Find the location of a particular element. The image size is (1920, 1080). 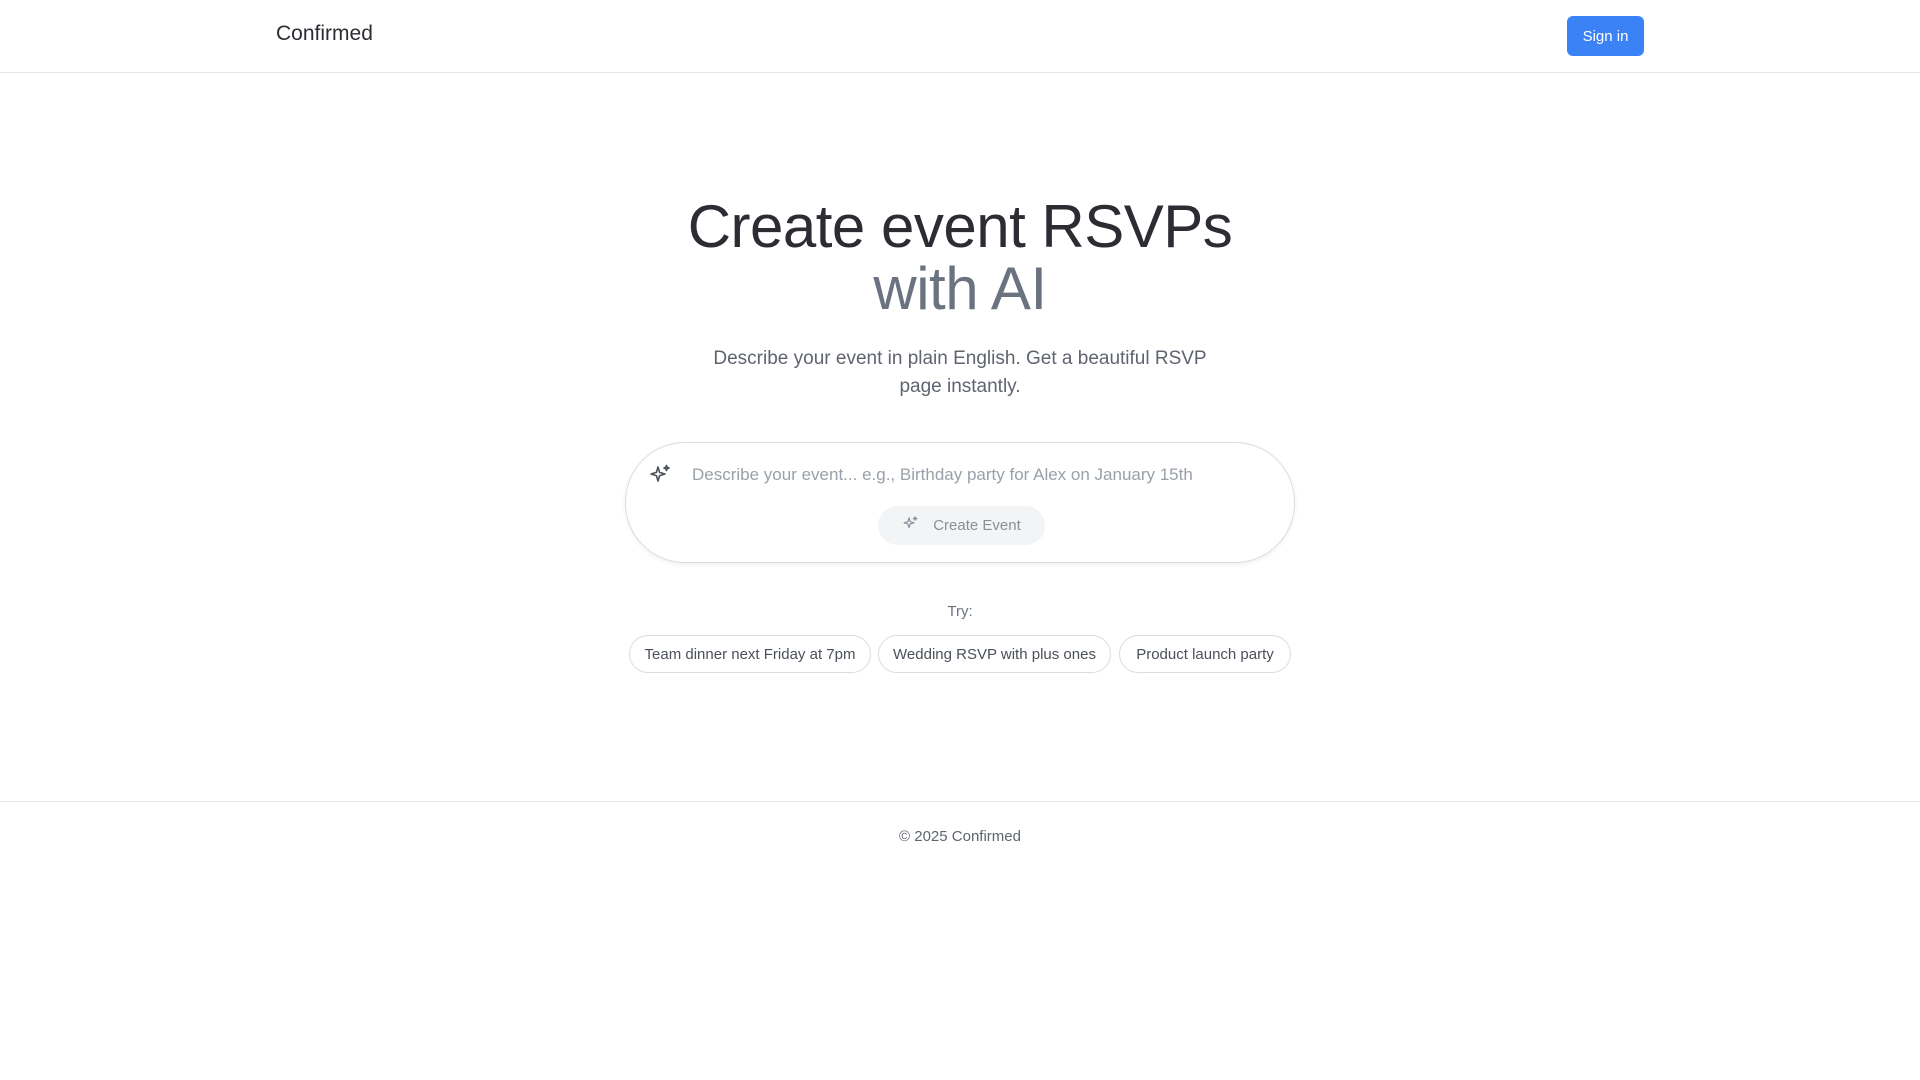

hero-title-line-2: with AI is located at coordinates (960, 288).